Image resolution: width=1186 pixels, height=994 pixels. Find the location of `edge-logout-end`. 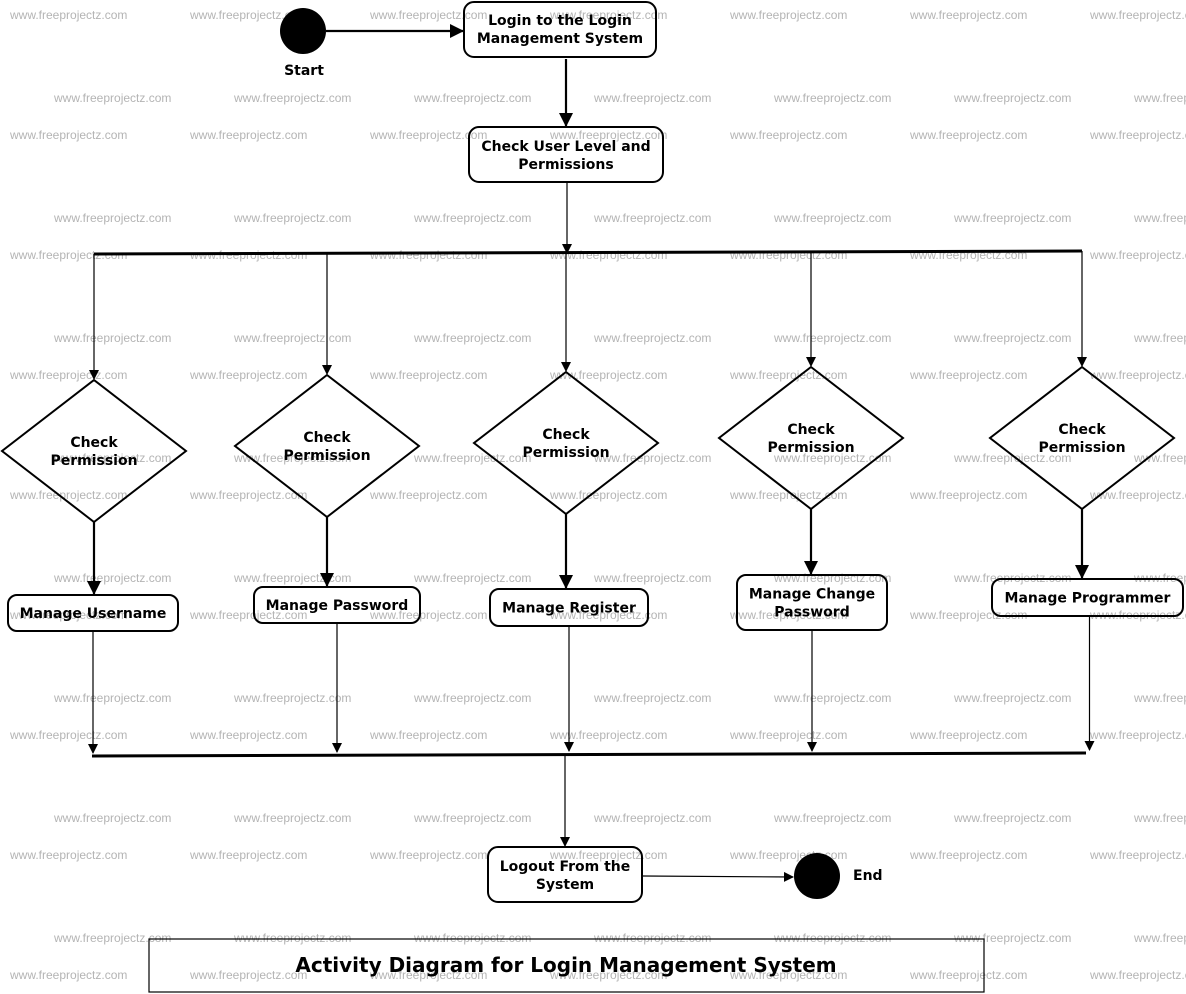

edge-logout-end is located at coordinates (718, 876).